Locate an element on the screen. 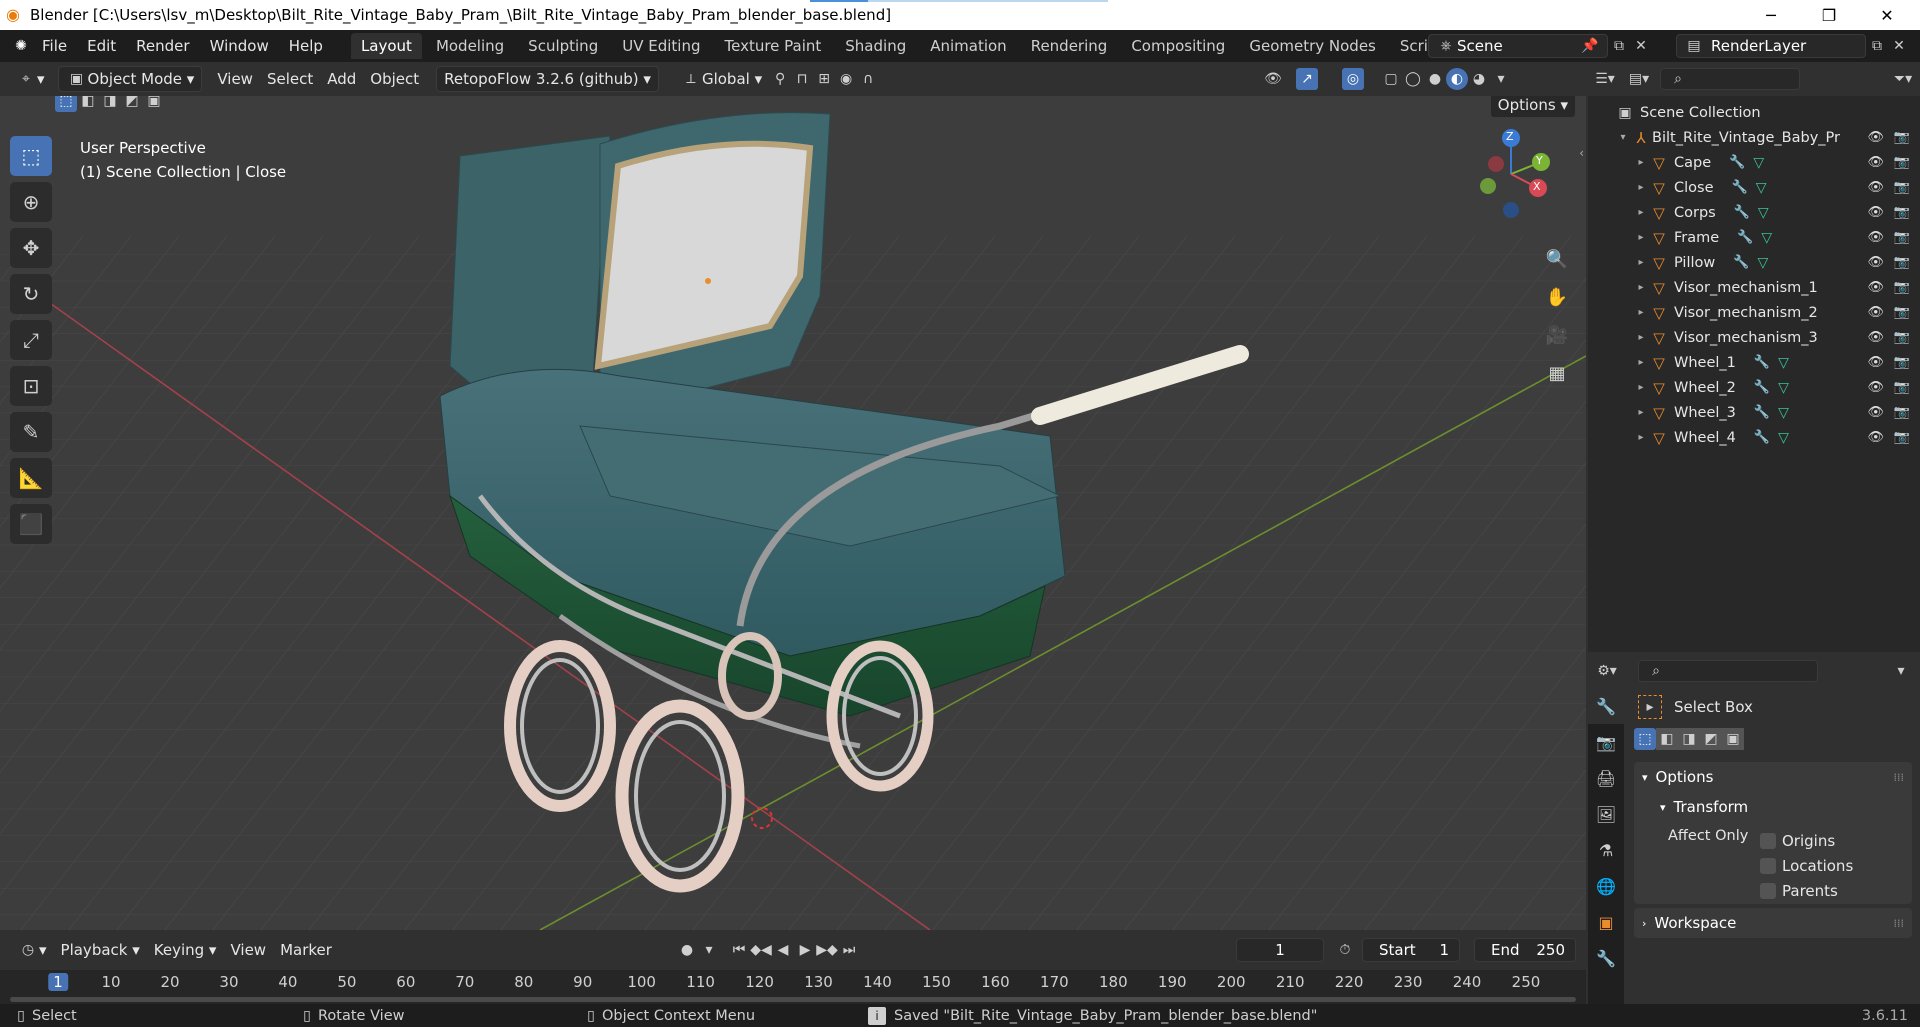 The width and height of the screenshot is (1920, 1027). properties-options-icon: ▾ is located at coordinates (1901, 671).